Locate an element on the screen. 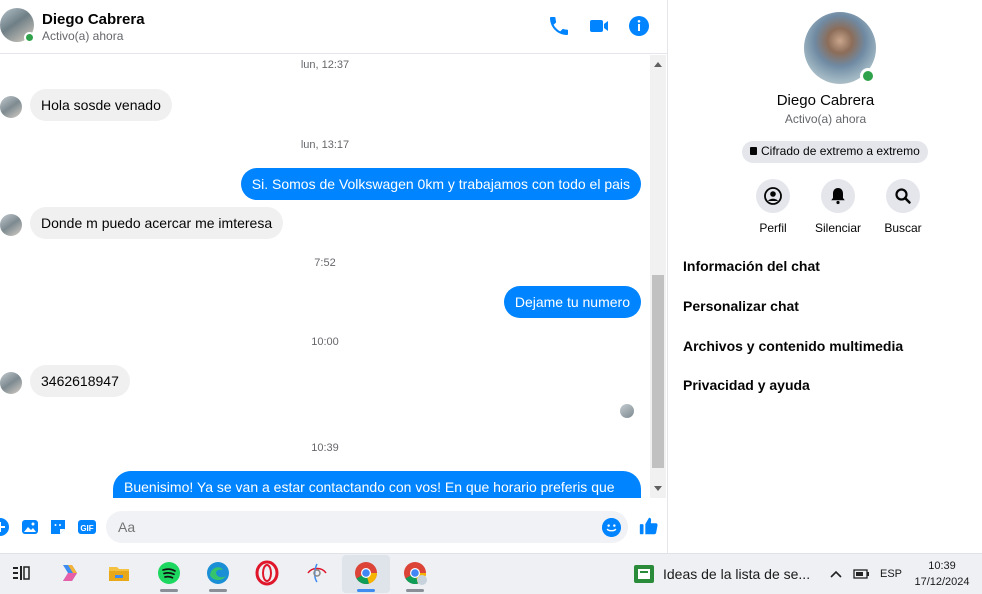 The width and height of the screenshot is (982, 594). contact-name: Diego Cabrera is located at coordinates (93, 19).